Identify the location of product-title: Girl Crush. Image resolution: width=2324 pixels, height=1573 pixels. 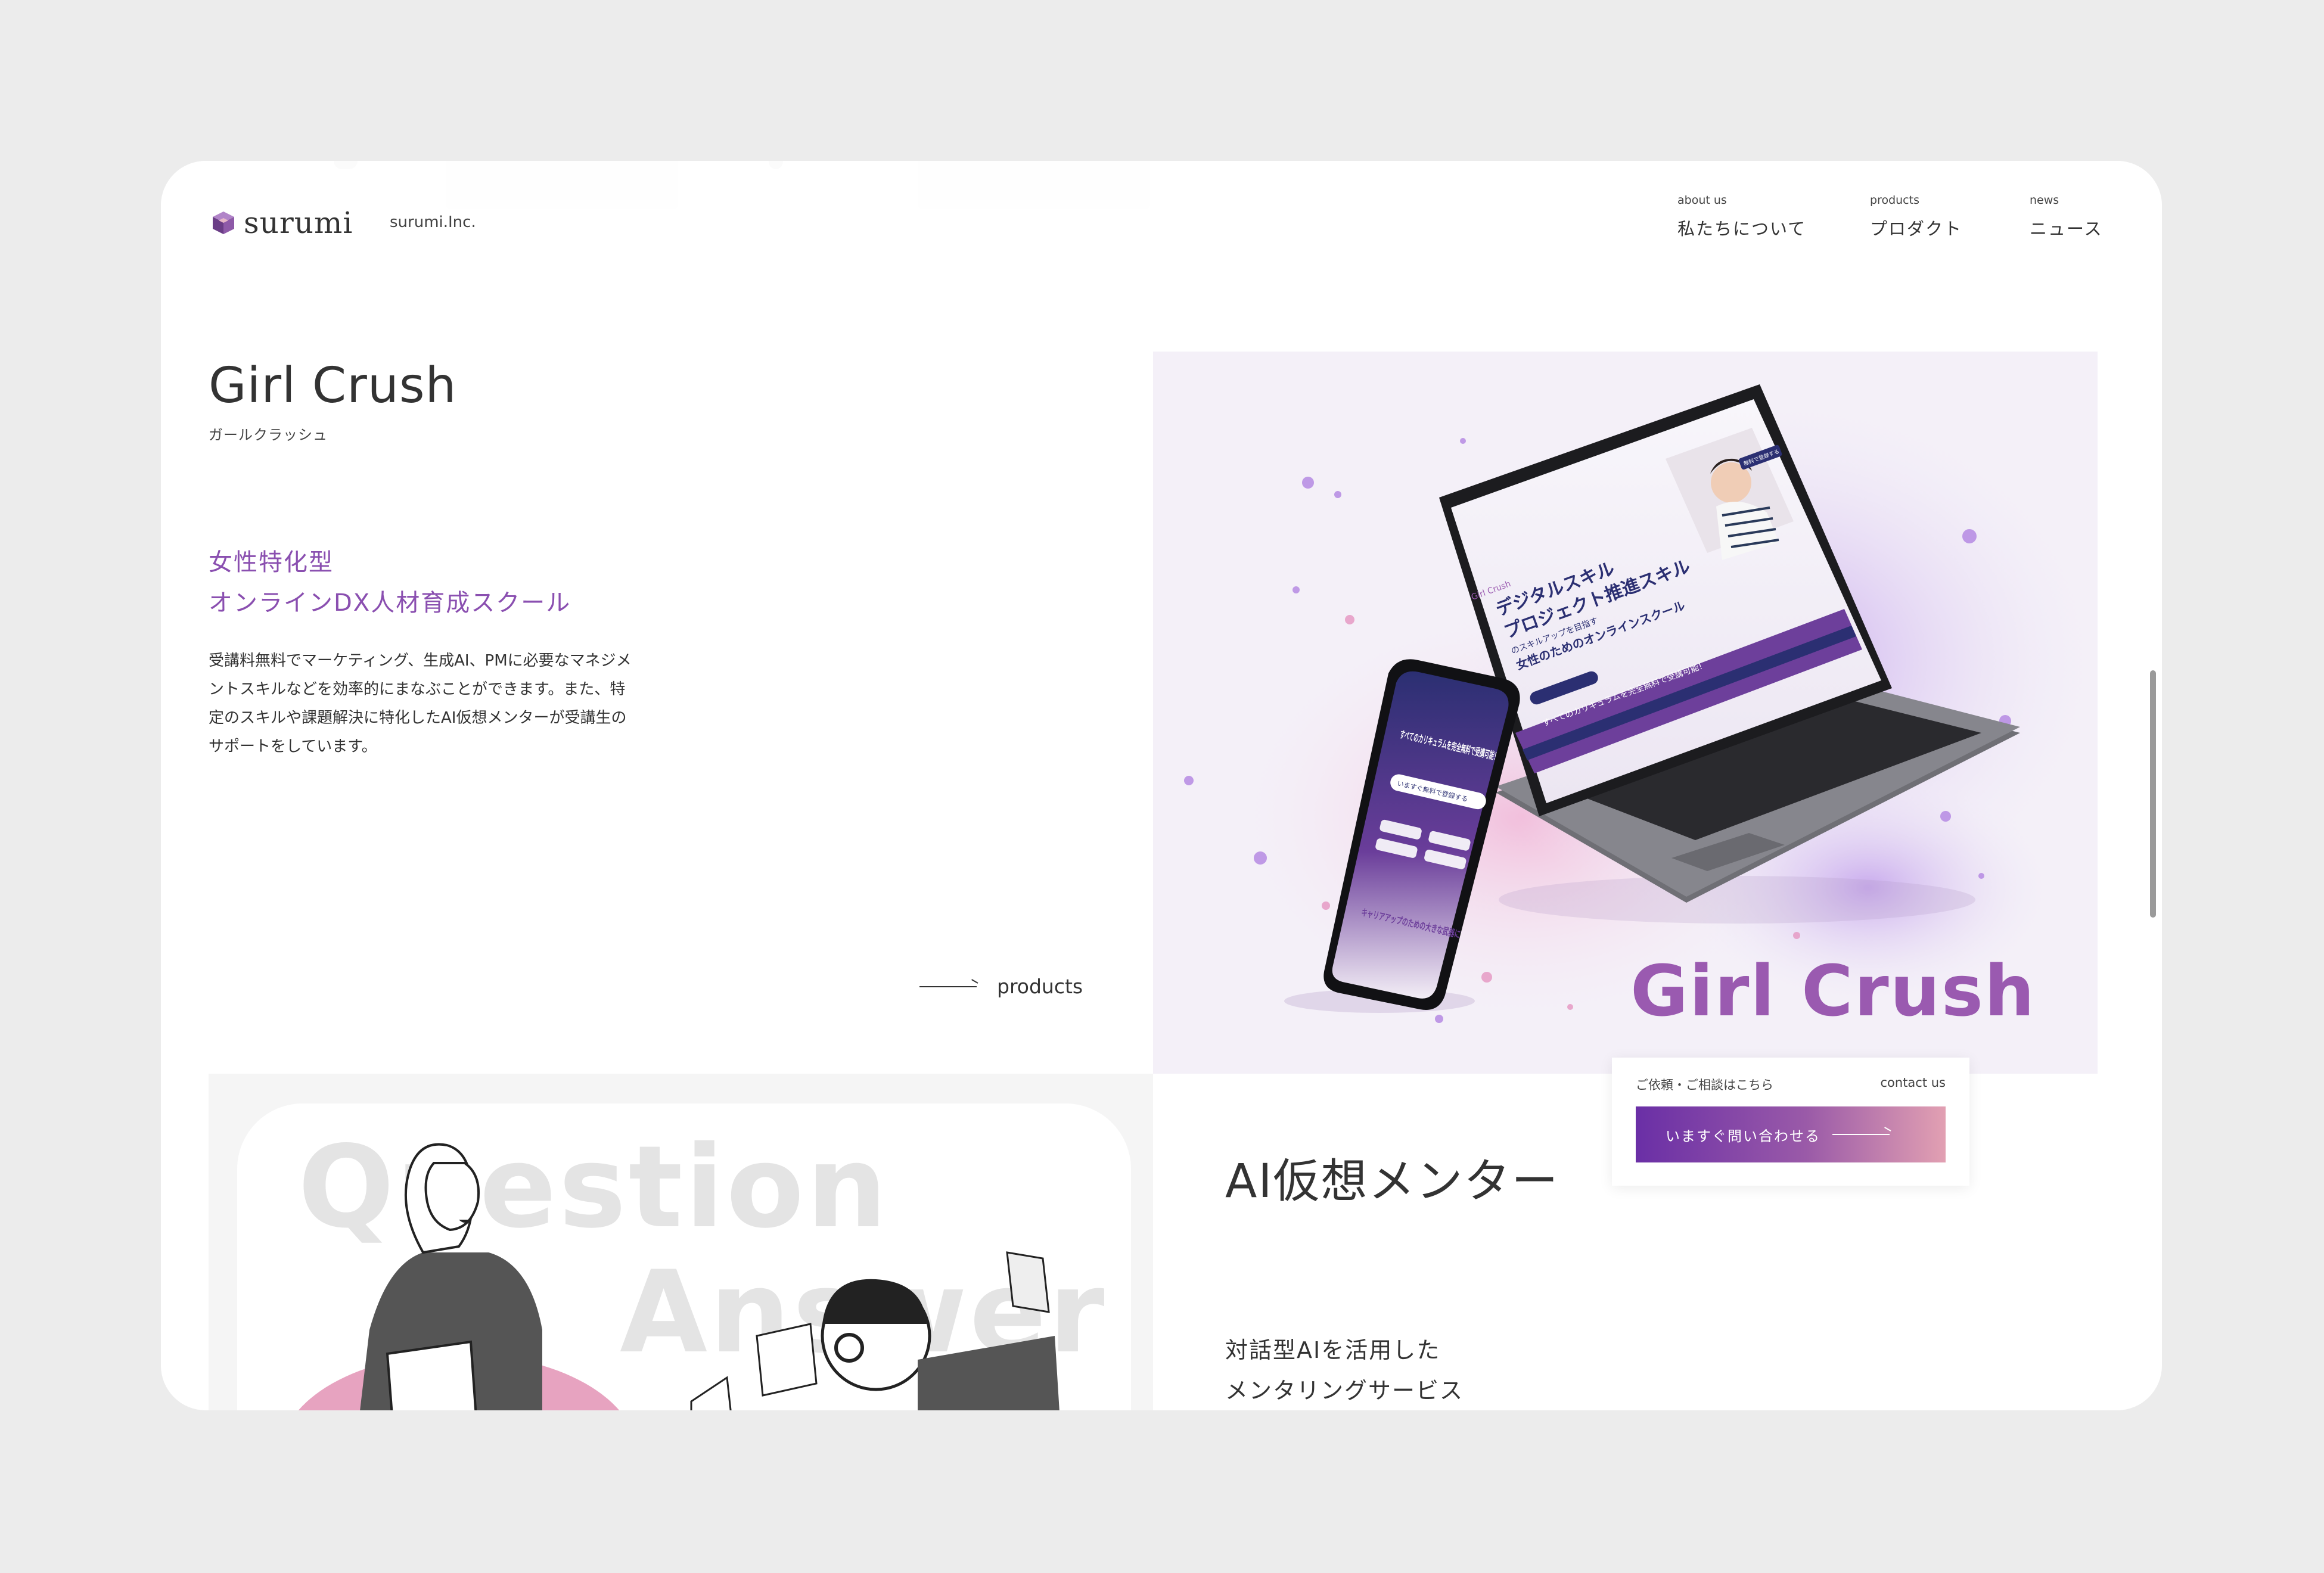
(333, 386).